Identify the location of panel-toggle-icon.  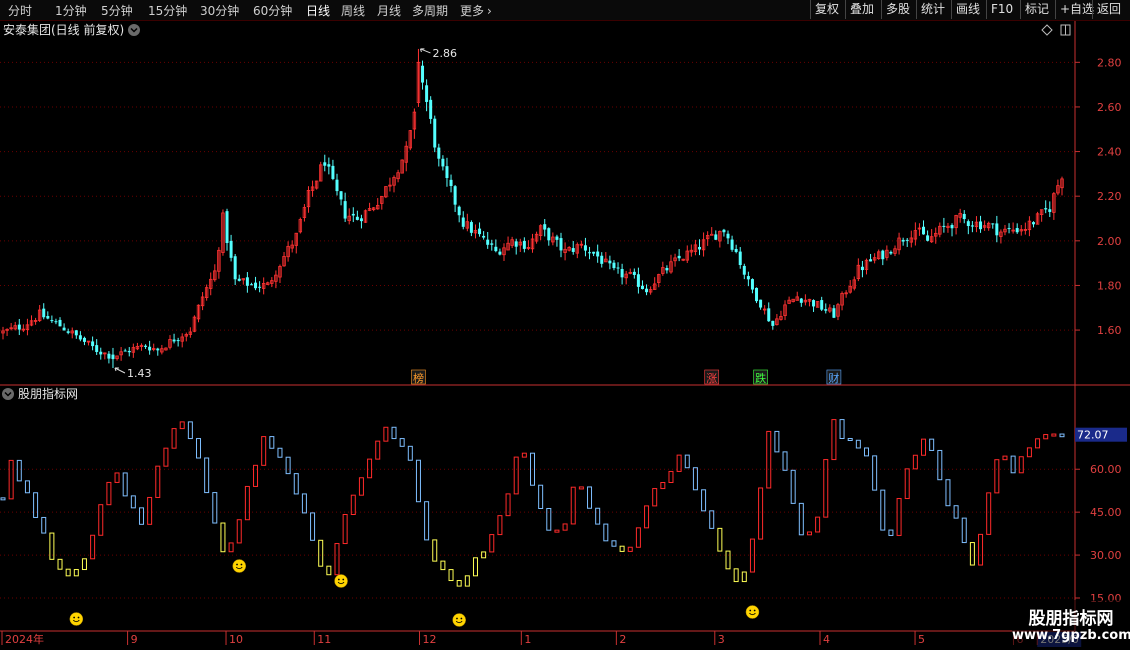
(1065, 30).